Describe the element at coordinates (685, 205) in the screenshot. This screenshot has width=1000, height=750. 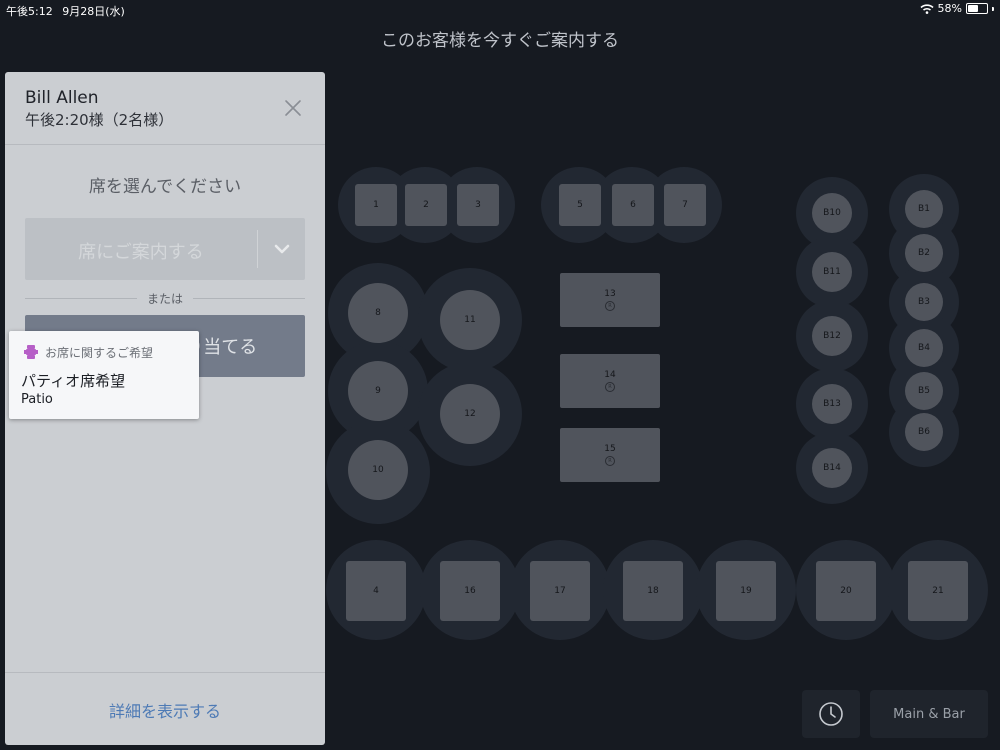
I see `table-7: 7` at that location.